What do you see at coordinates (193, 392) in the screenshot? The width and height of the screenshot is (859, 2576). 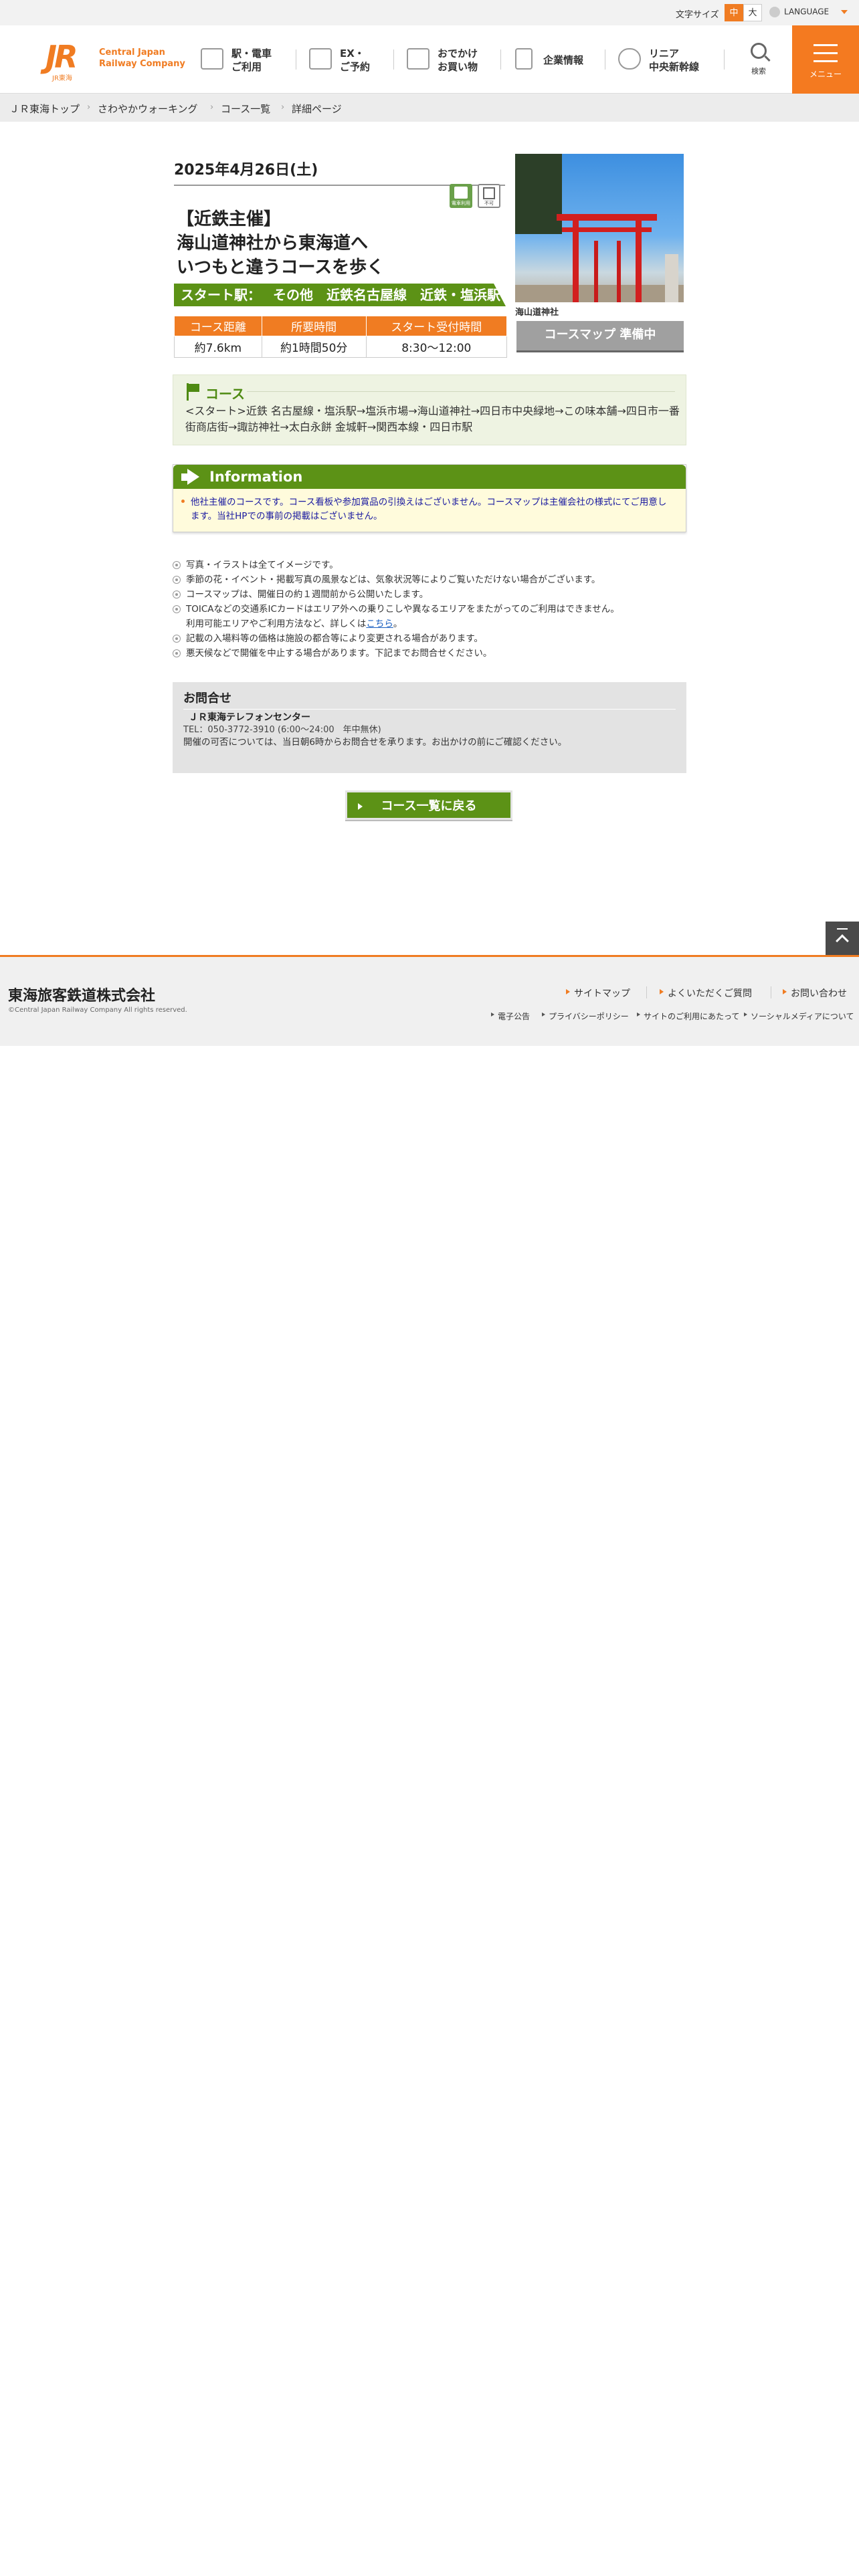 I see `flag-icon` at bounding box center [193, 392].